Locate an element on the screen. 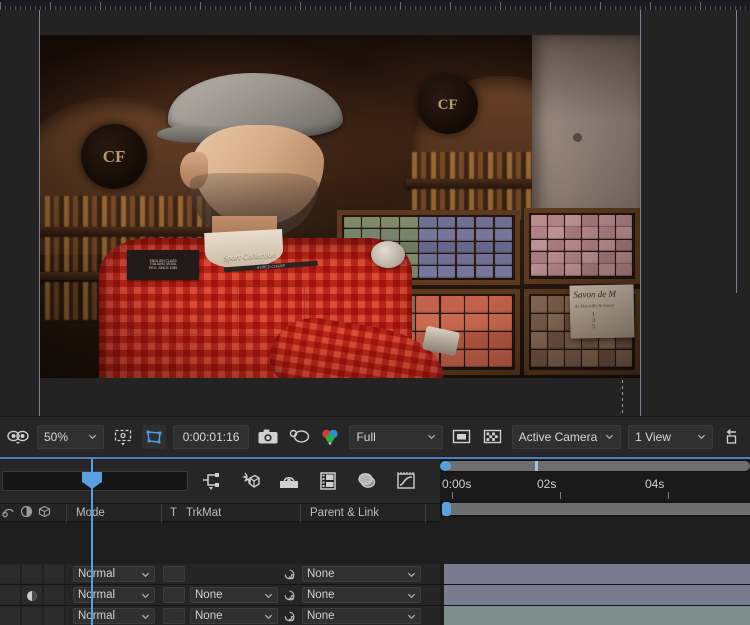 This screenshot has height=625, width=750. resolution-popup: Full is located at coordinates (396, 436).